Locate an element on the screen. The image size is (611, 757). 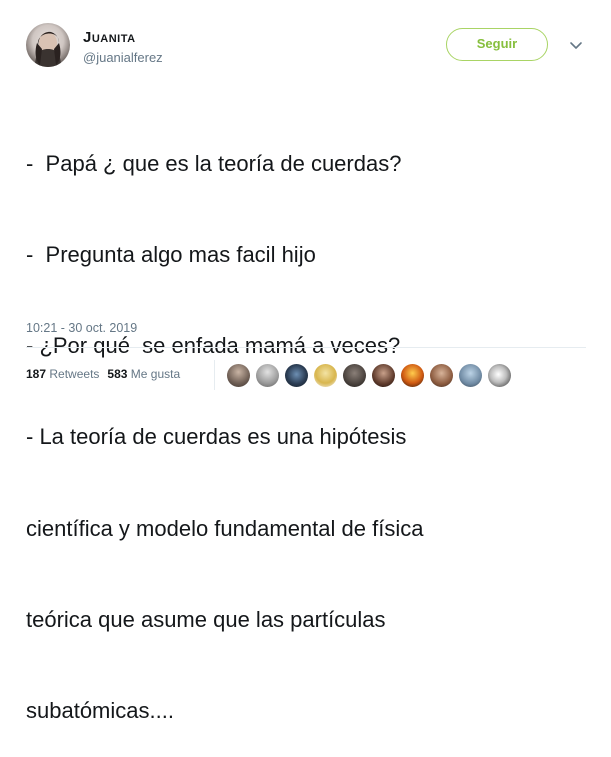
tweet-line: - Pregunta algo mas facil hijo is located at coordinates (171, 255).